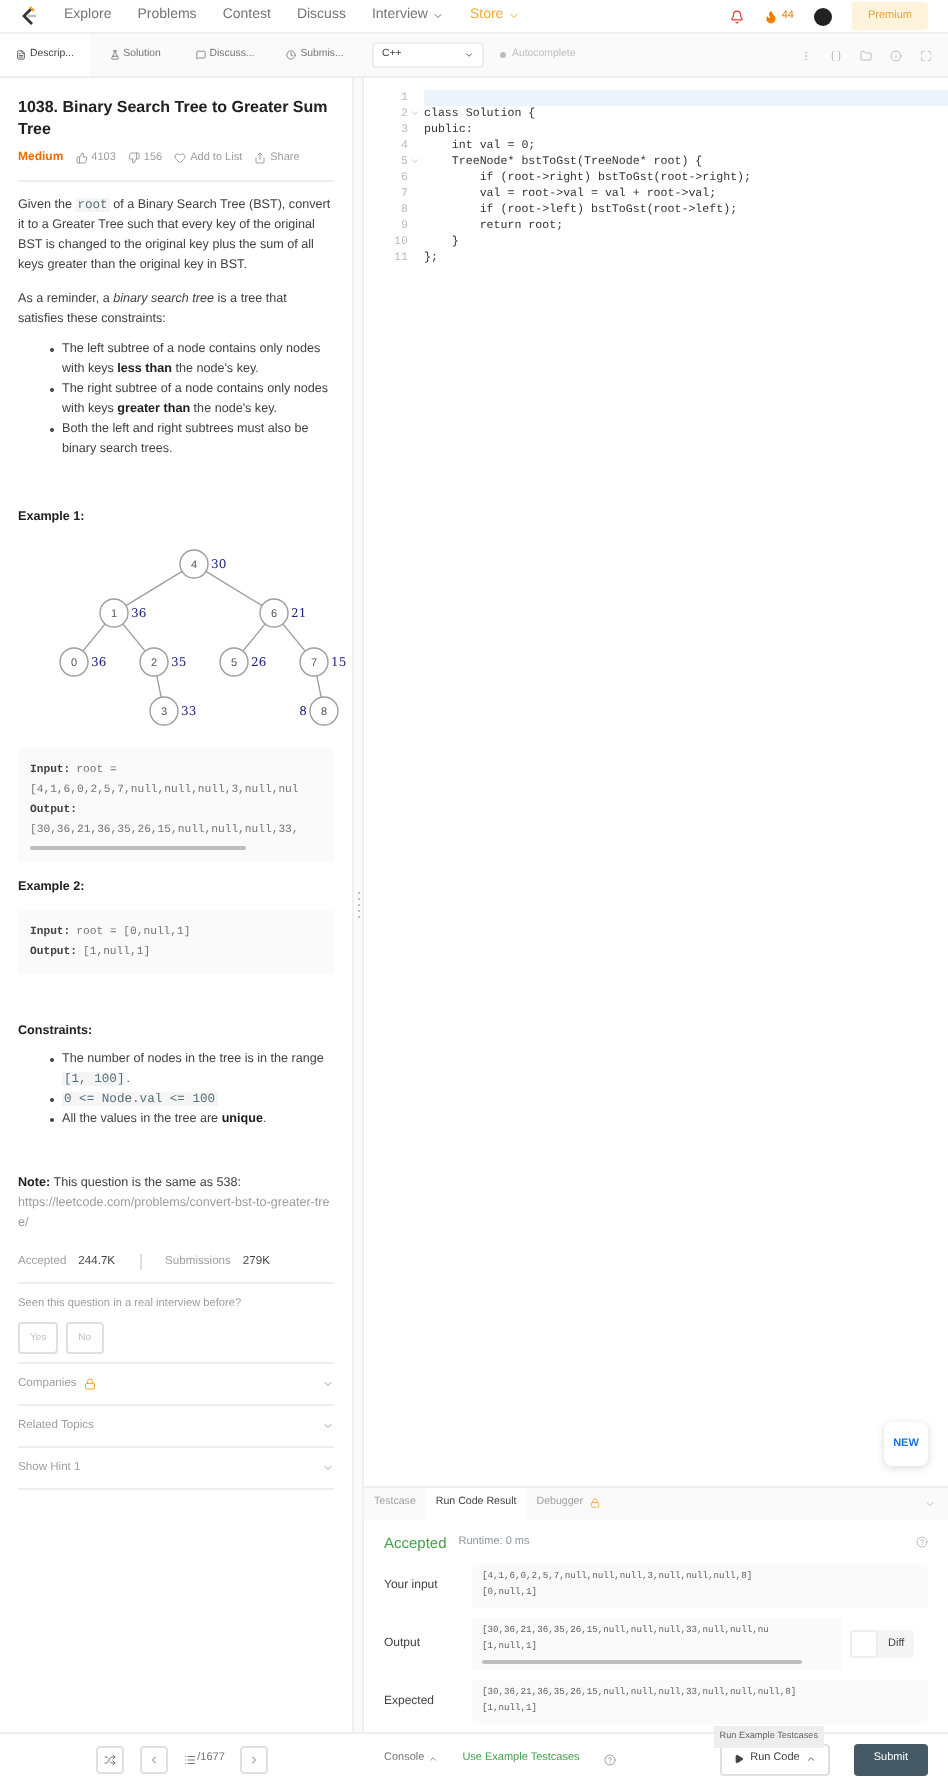 This screenshot has height=1784, width=948. What do you see at coordinates (29, 16) in the screenshot?
I see `logo-icon` at bounding box center [29, 16].